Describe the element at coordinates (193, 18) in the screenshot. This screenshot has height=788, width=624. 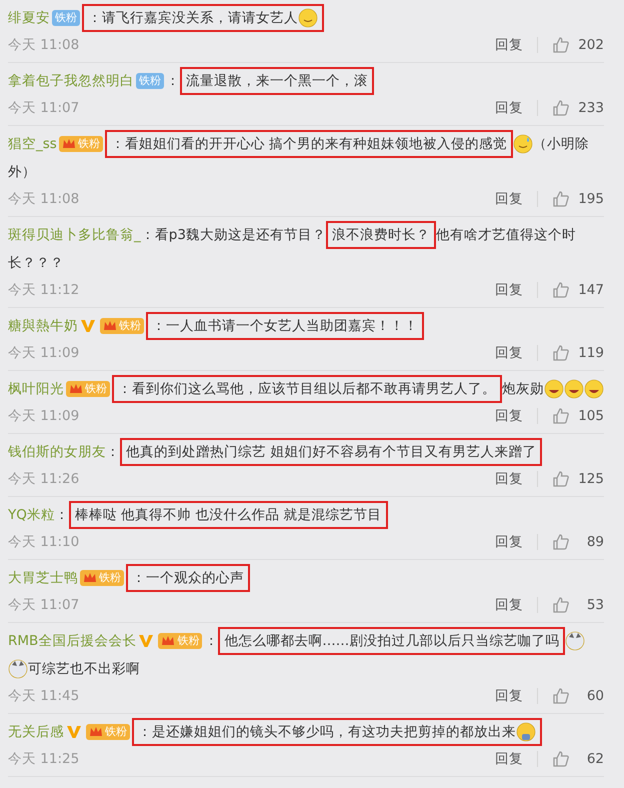
I see `comment-text: ：请飞行嘉宾没关系，请请女艺人` at that location.